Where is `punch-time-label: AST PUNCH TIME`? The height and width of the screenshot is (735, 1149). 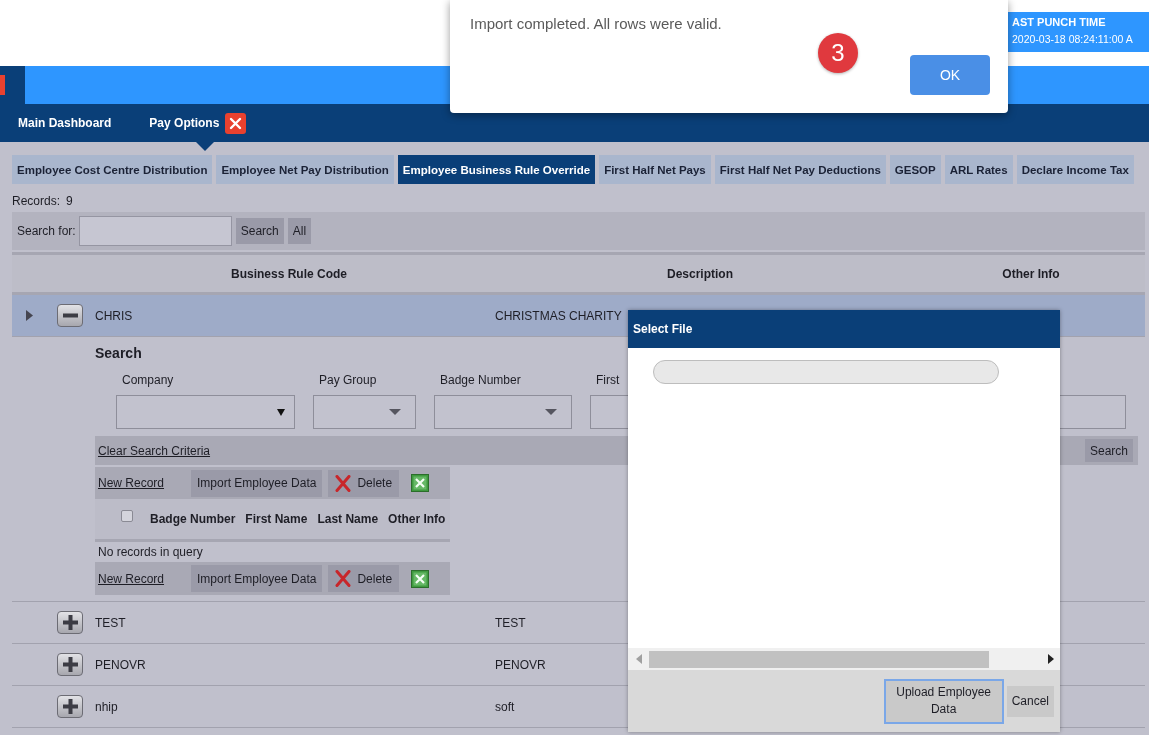 punch-time-label: AST PUNCH TIME is located at coordinates (1059, 22).